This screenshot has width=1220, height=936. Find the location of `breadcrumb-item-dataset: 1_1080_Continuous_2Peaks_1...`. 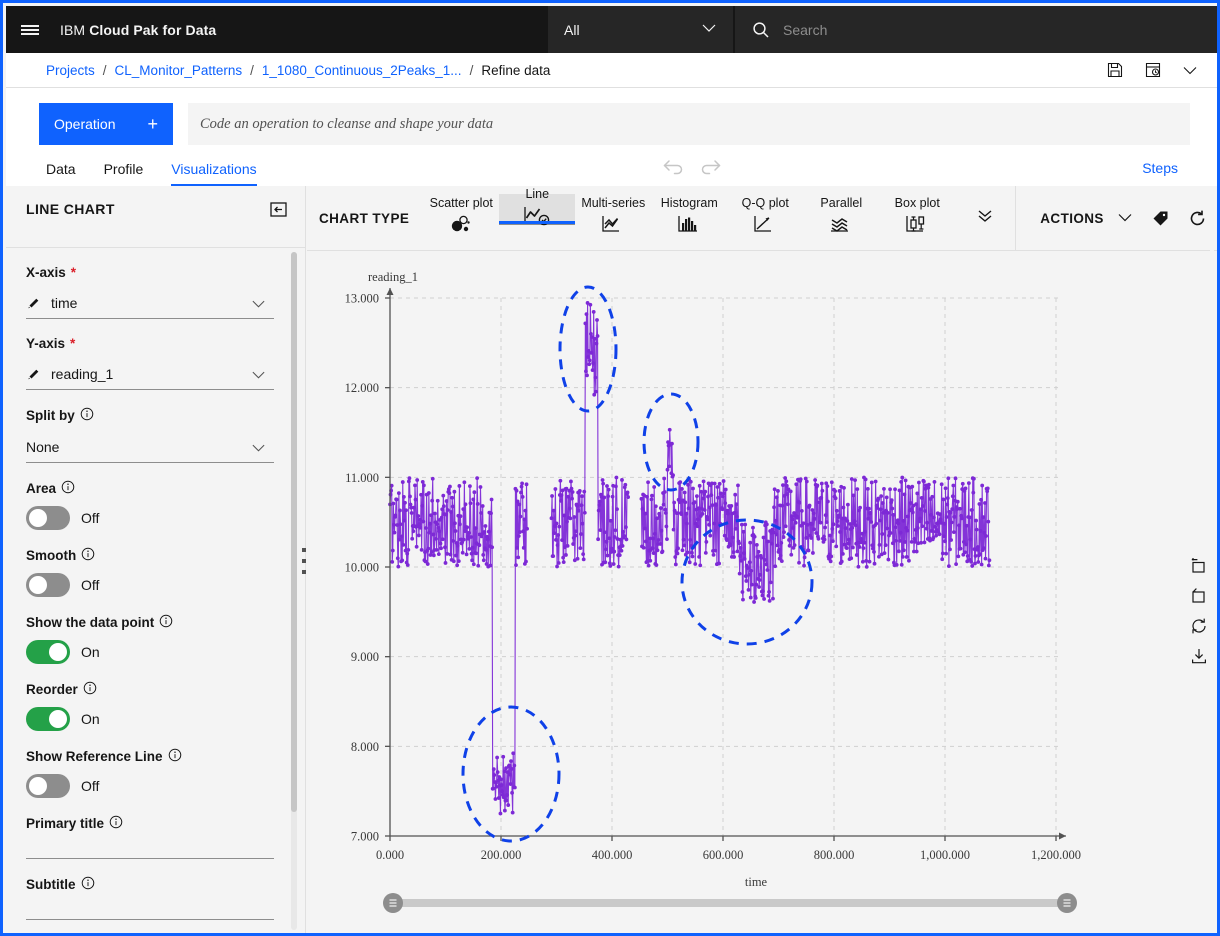

breadcrumb-item-dataset: 1_1080_Continuous_2Peaks_1... is located at coordinates (362, 70).